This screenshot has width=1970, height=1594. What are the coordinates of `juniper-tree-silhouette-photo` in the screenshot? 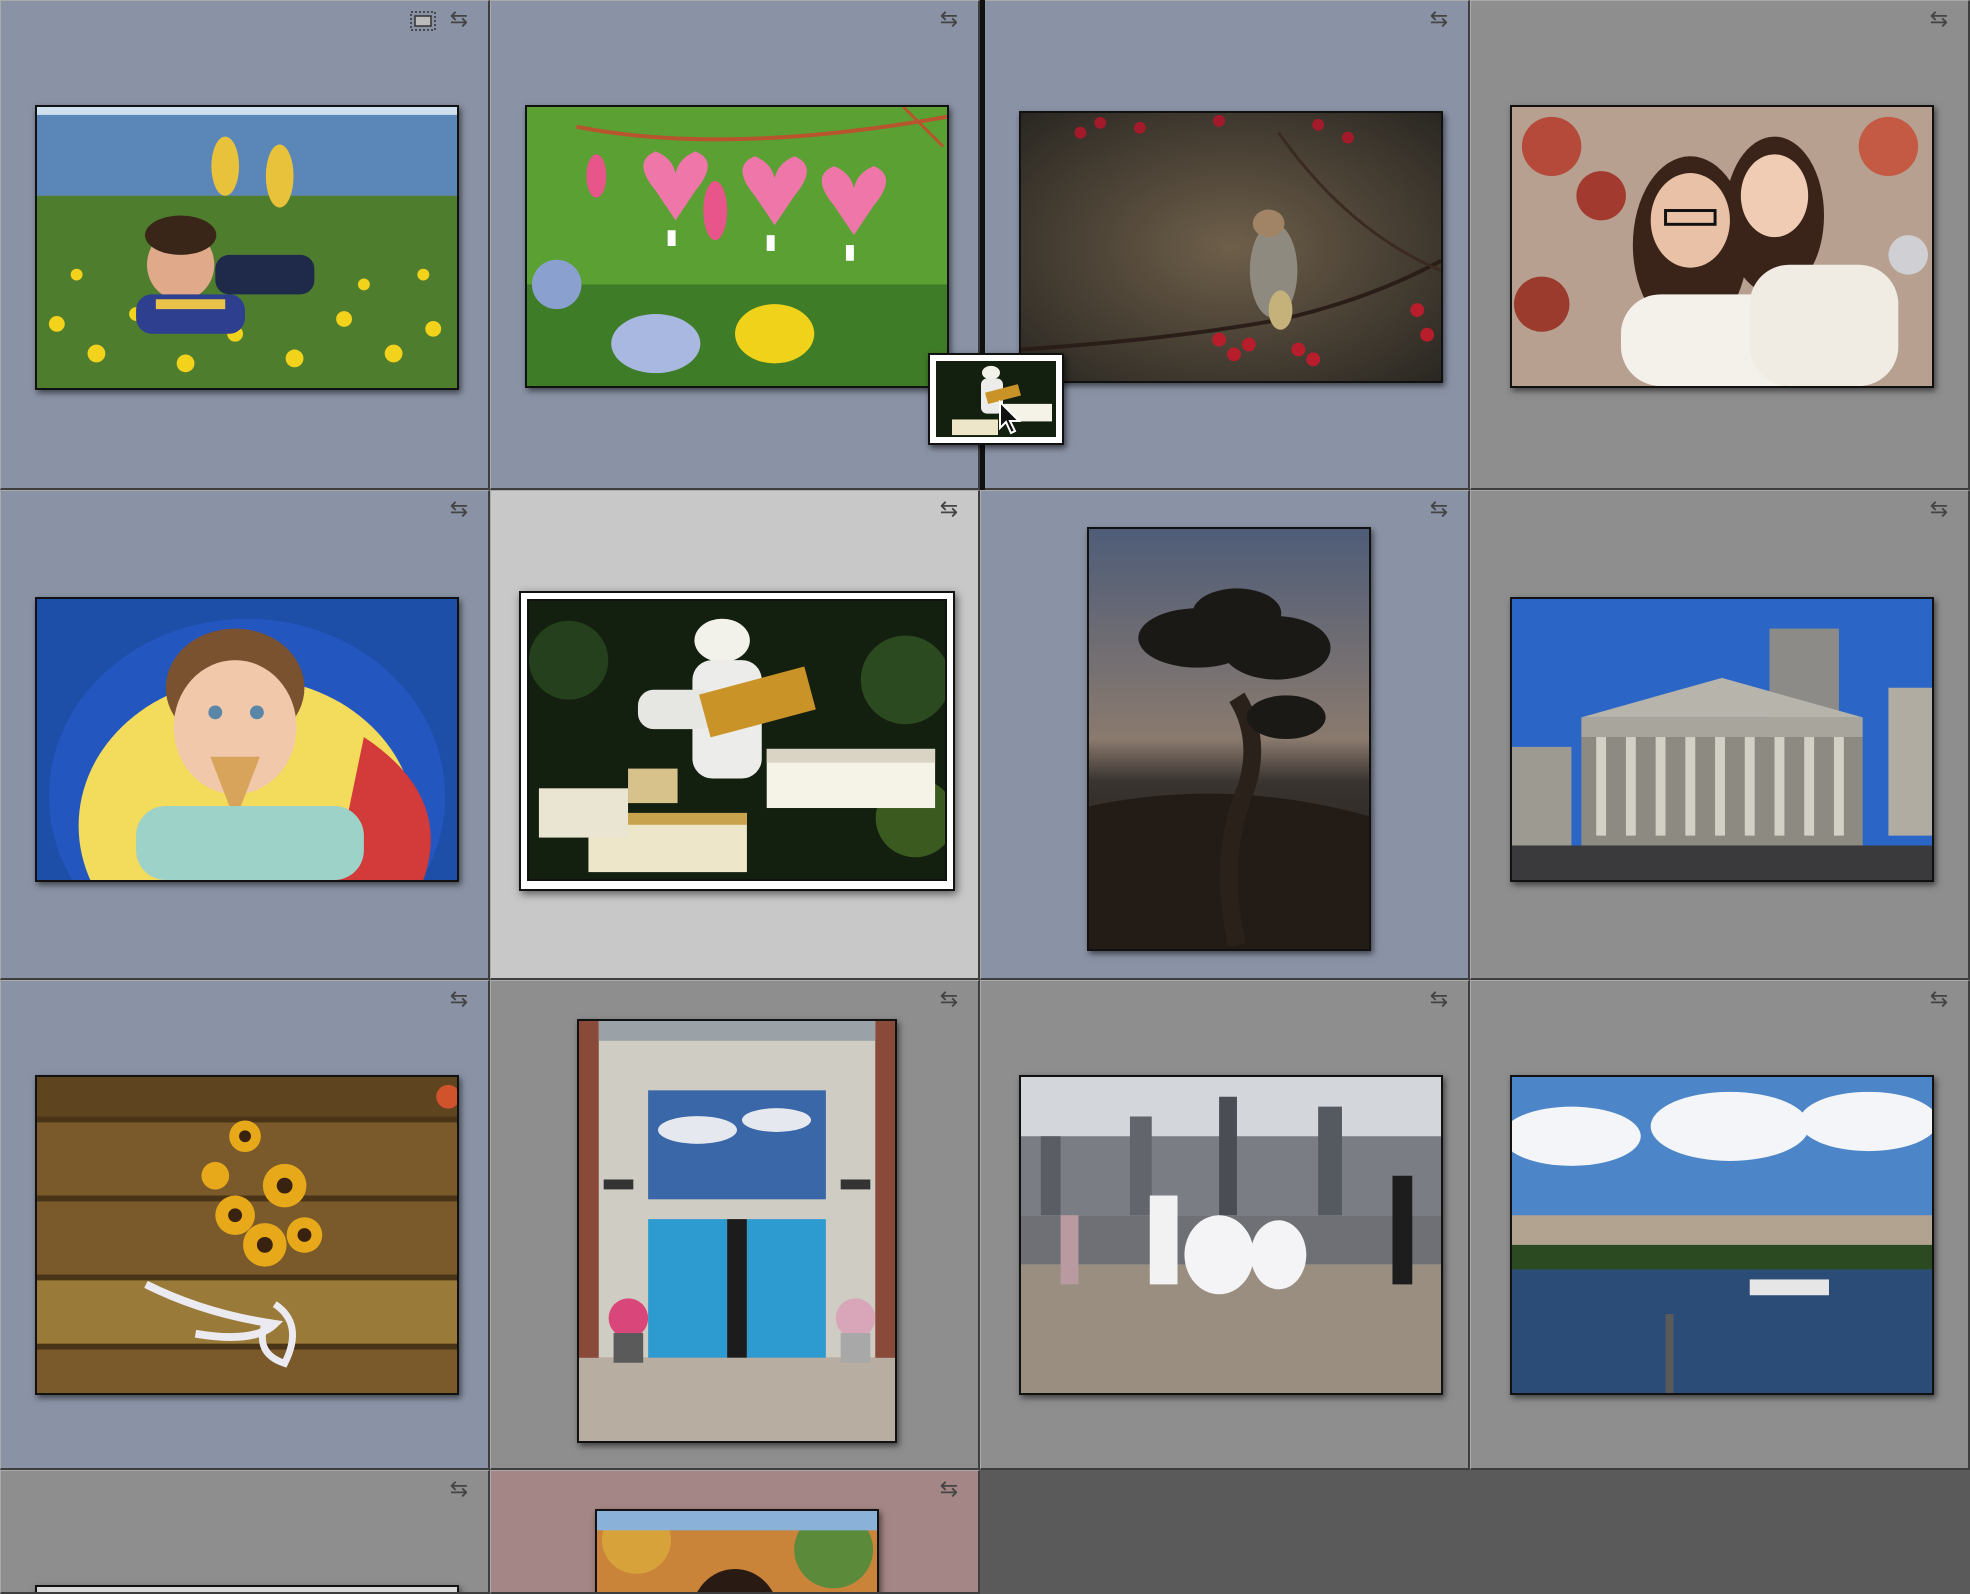 It's located at (1229, 739).